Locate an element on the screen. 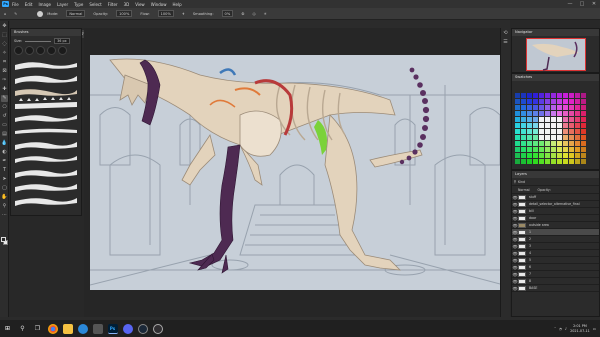 The width and height of the screenshot is (600, 337). layer-row: 👁 BASE is located at coordinates (555, 288).